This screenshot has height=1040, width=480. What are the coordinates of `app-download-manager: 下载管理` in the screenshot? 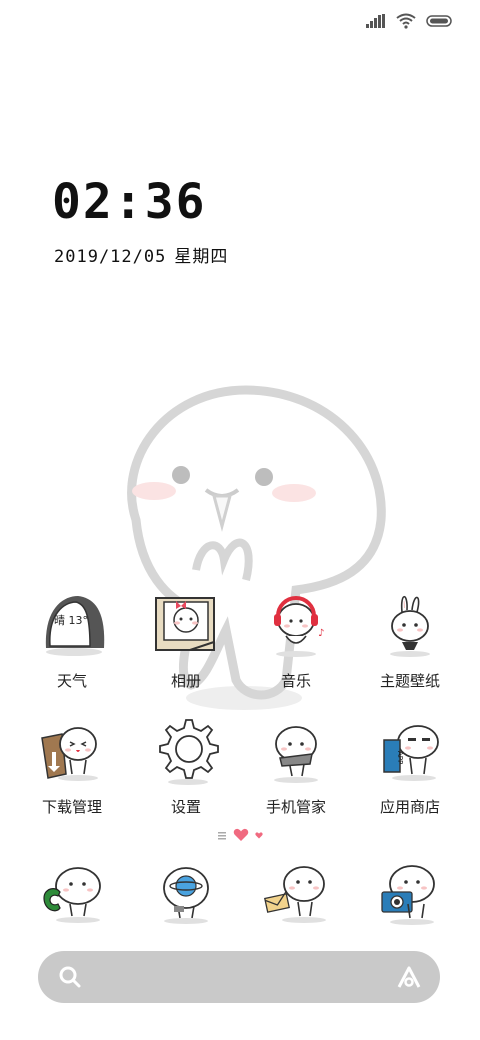 It's located at (72, 766).